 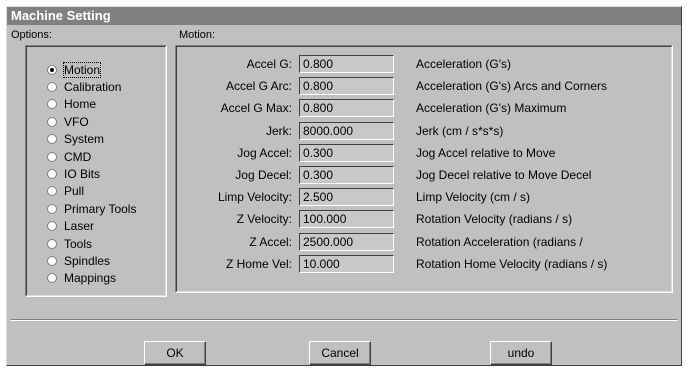 I want to click on footer-divider, so click(x=344, y=320).